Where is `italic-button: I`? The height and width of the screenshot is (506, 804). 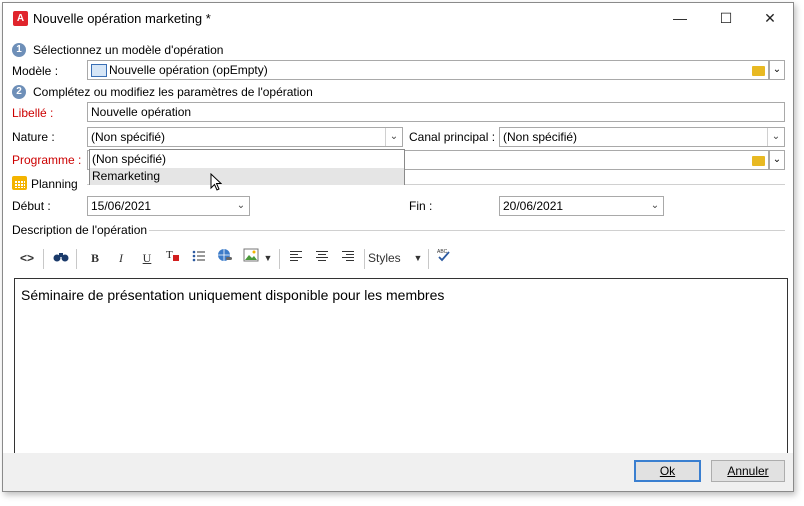
italic-button: I is located at coordinates (121, 258).